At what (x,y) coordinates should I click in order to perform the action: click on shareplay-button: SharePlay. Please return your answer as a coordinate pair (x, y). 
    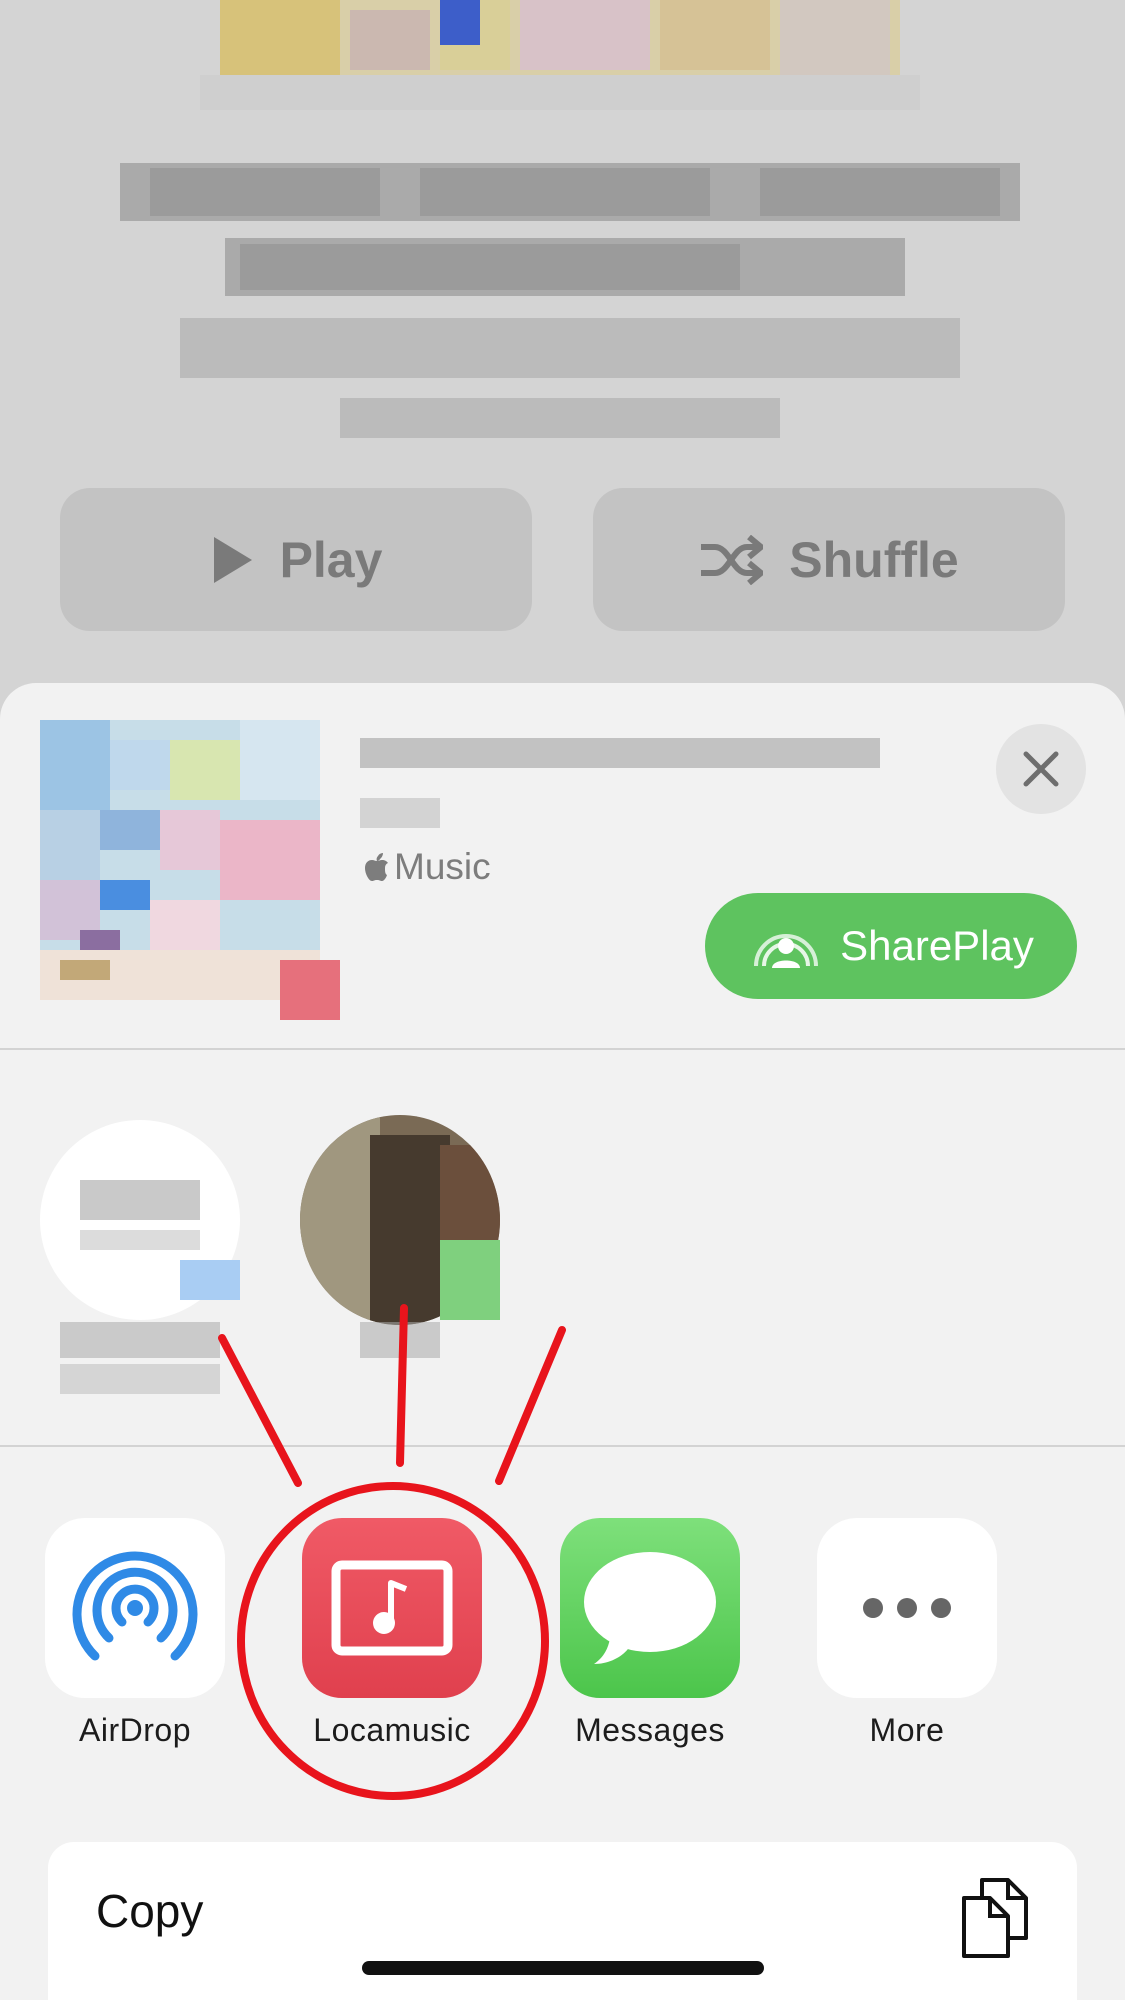
    Looking at the image, I should click on (891, 946).